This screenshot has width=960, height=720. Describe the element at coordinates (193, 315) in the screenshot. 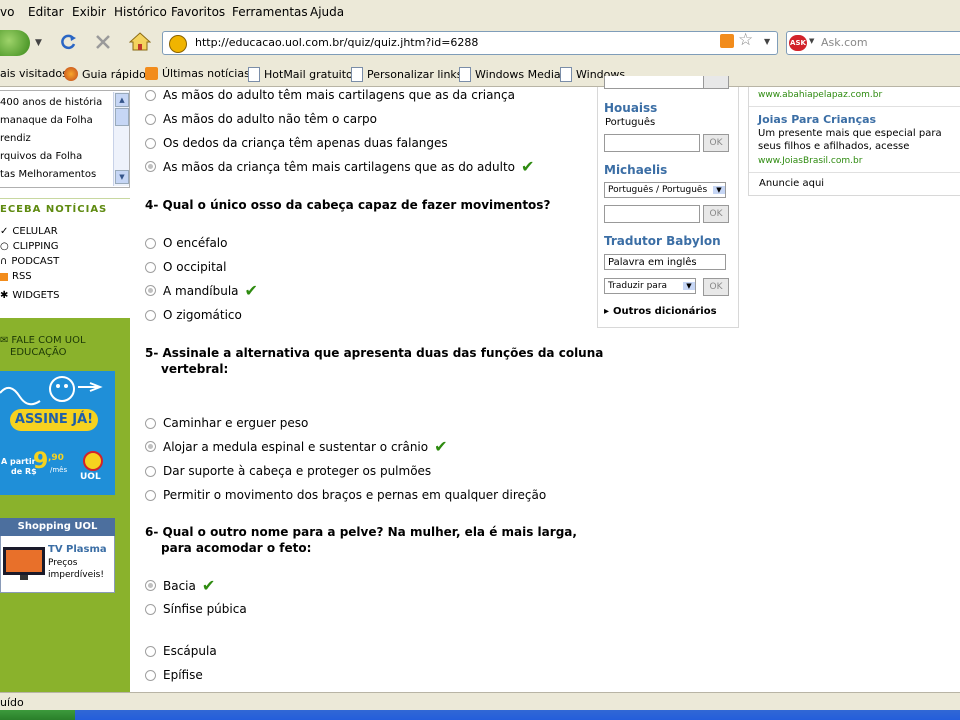

I see `q4-option-4: O zigomático` at that location.